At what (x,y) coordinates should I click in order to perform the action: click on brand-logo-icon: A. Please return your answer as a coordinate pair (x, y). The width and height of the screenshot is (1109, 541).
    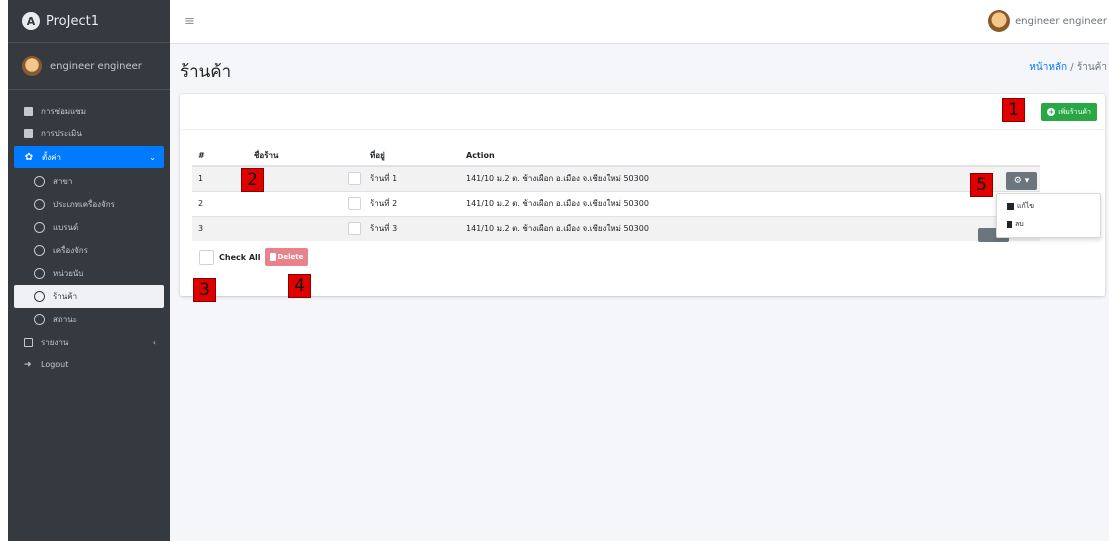
    Looking at the image, I should click on (31, 21).